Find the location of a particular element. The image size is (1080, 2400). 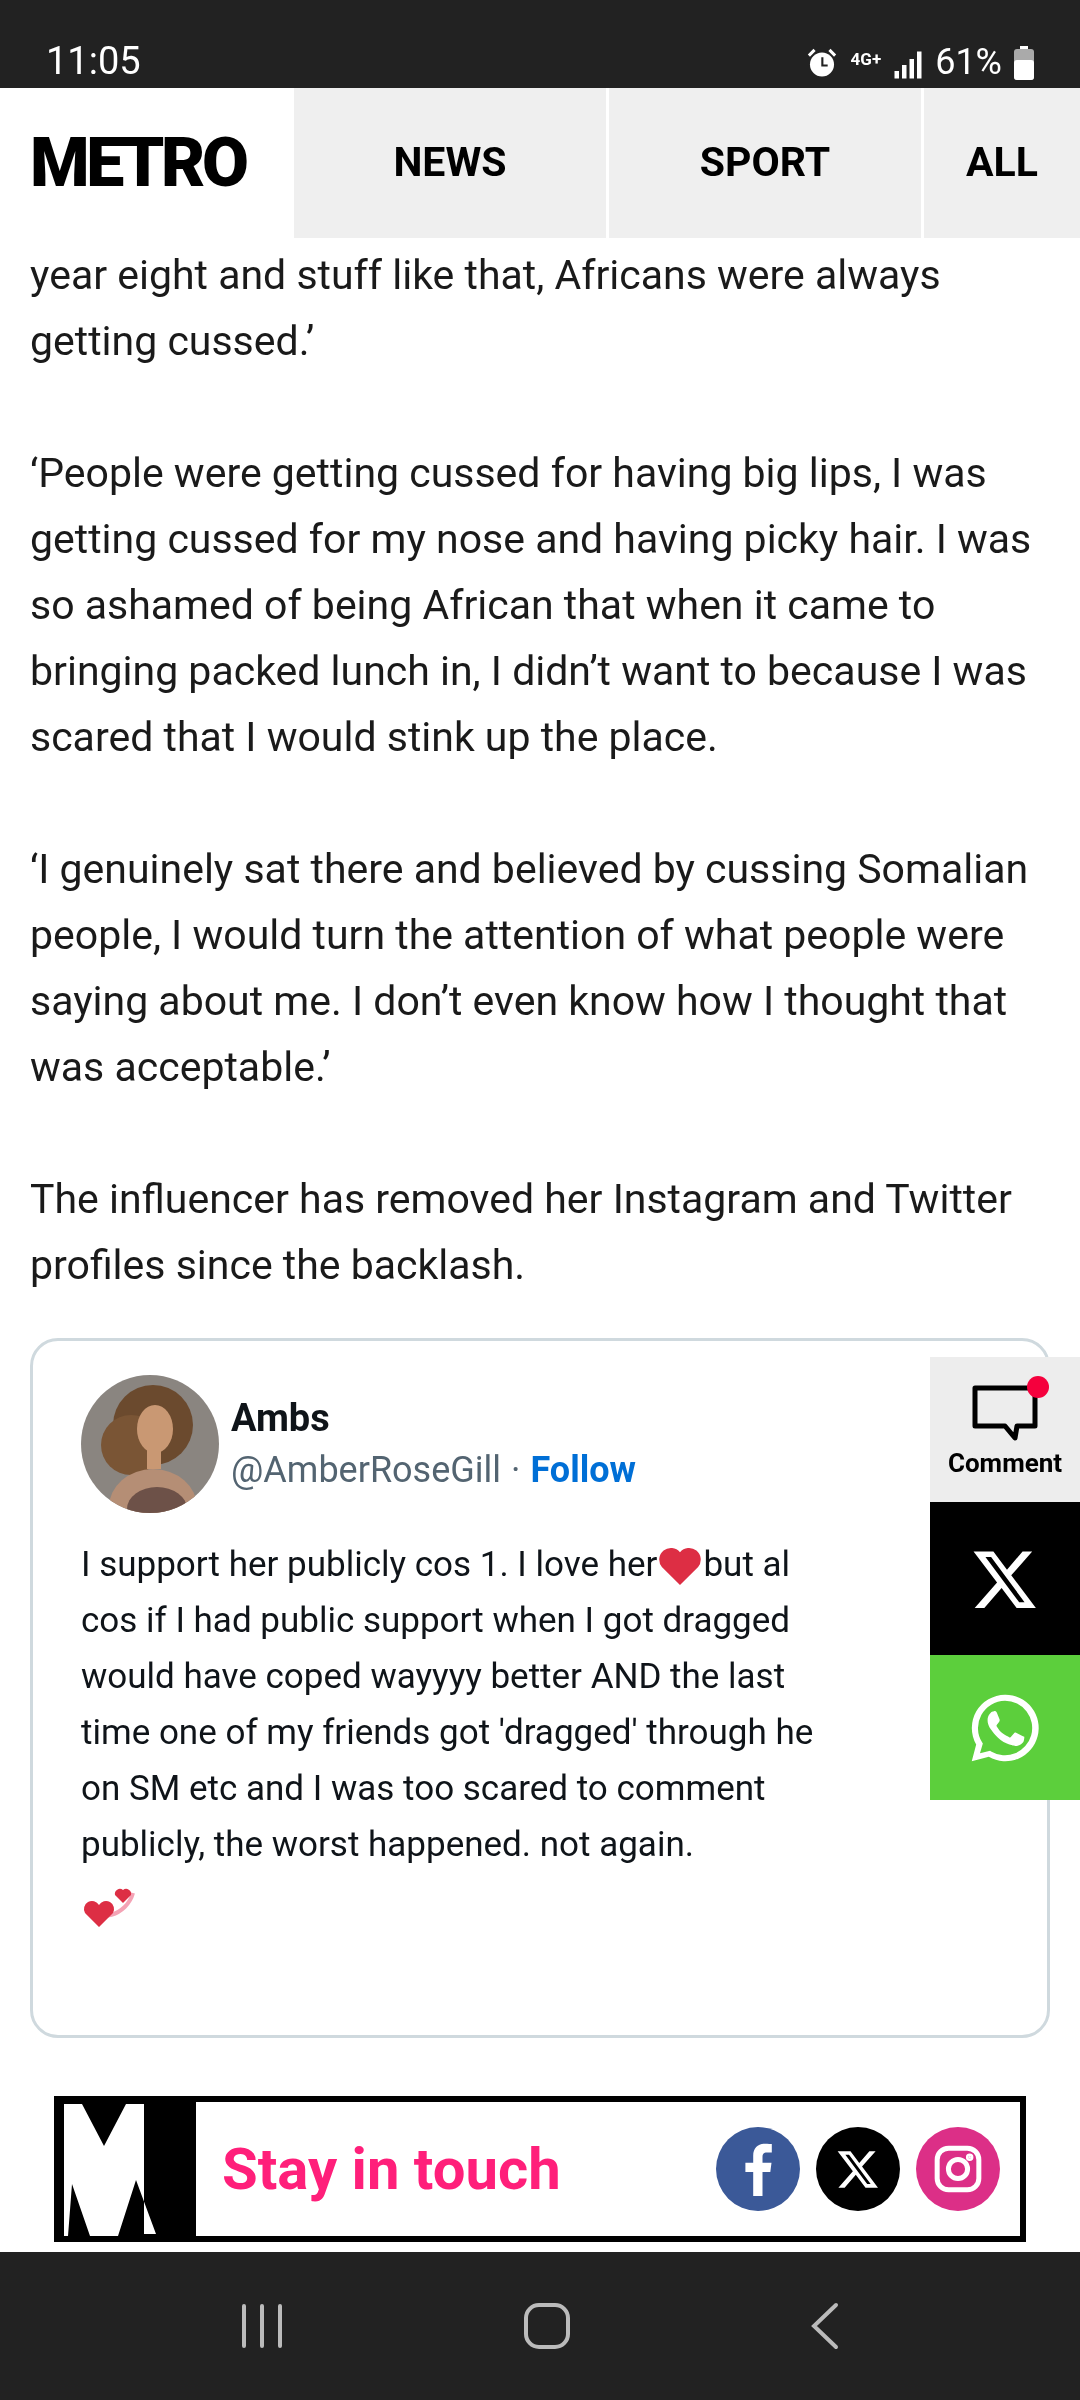

nav-tab: ALL is located at coordinates (1002, 163).